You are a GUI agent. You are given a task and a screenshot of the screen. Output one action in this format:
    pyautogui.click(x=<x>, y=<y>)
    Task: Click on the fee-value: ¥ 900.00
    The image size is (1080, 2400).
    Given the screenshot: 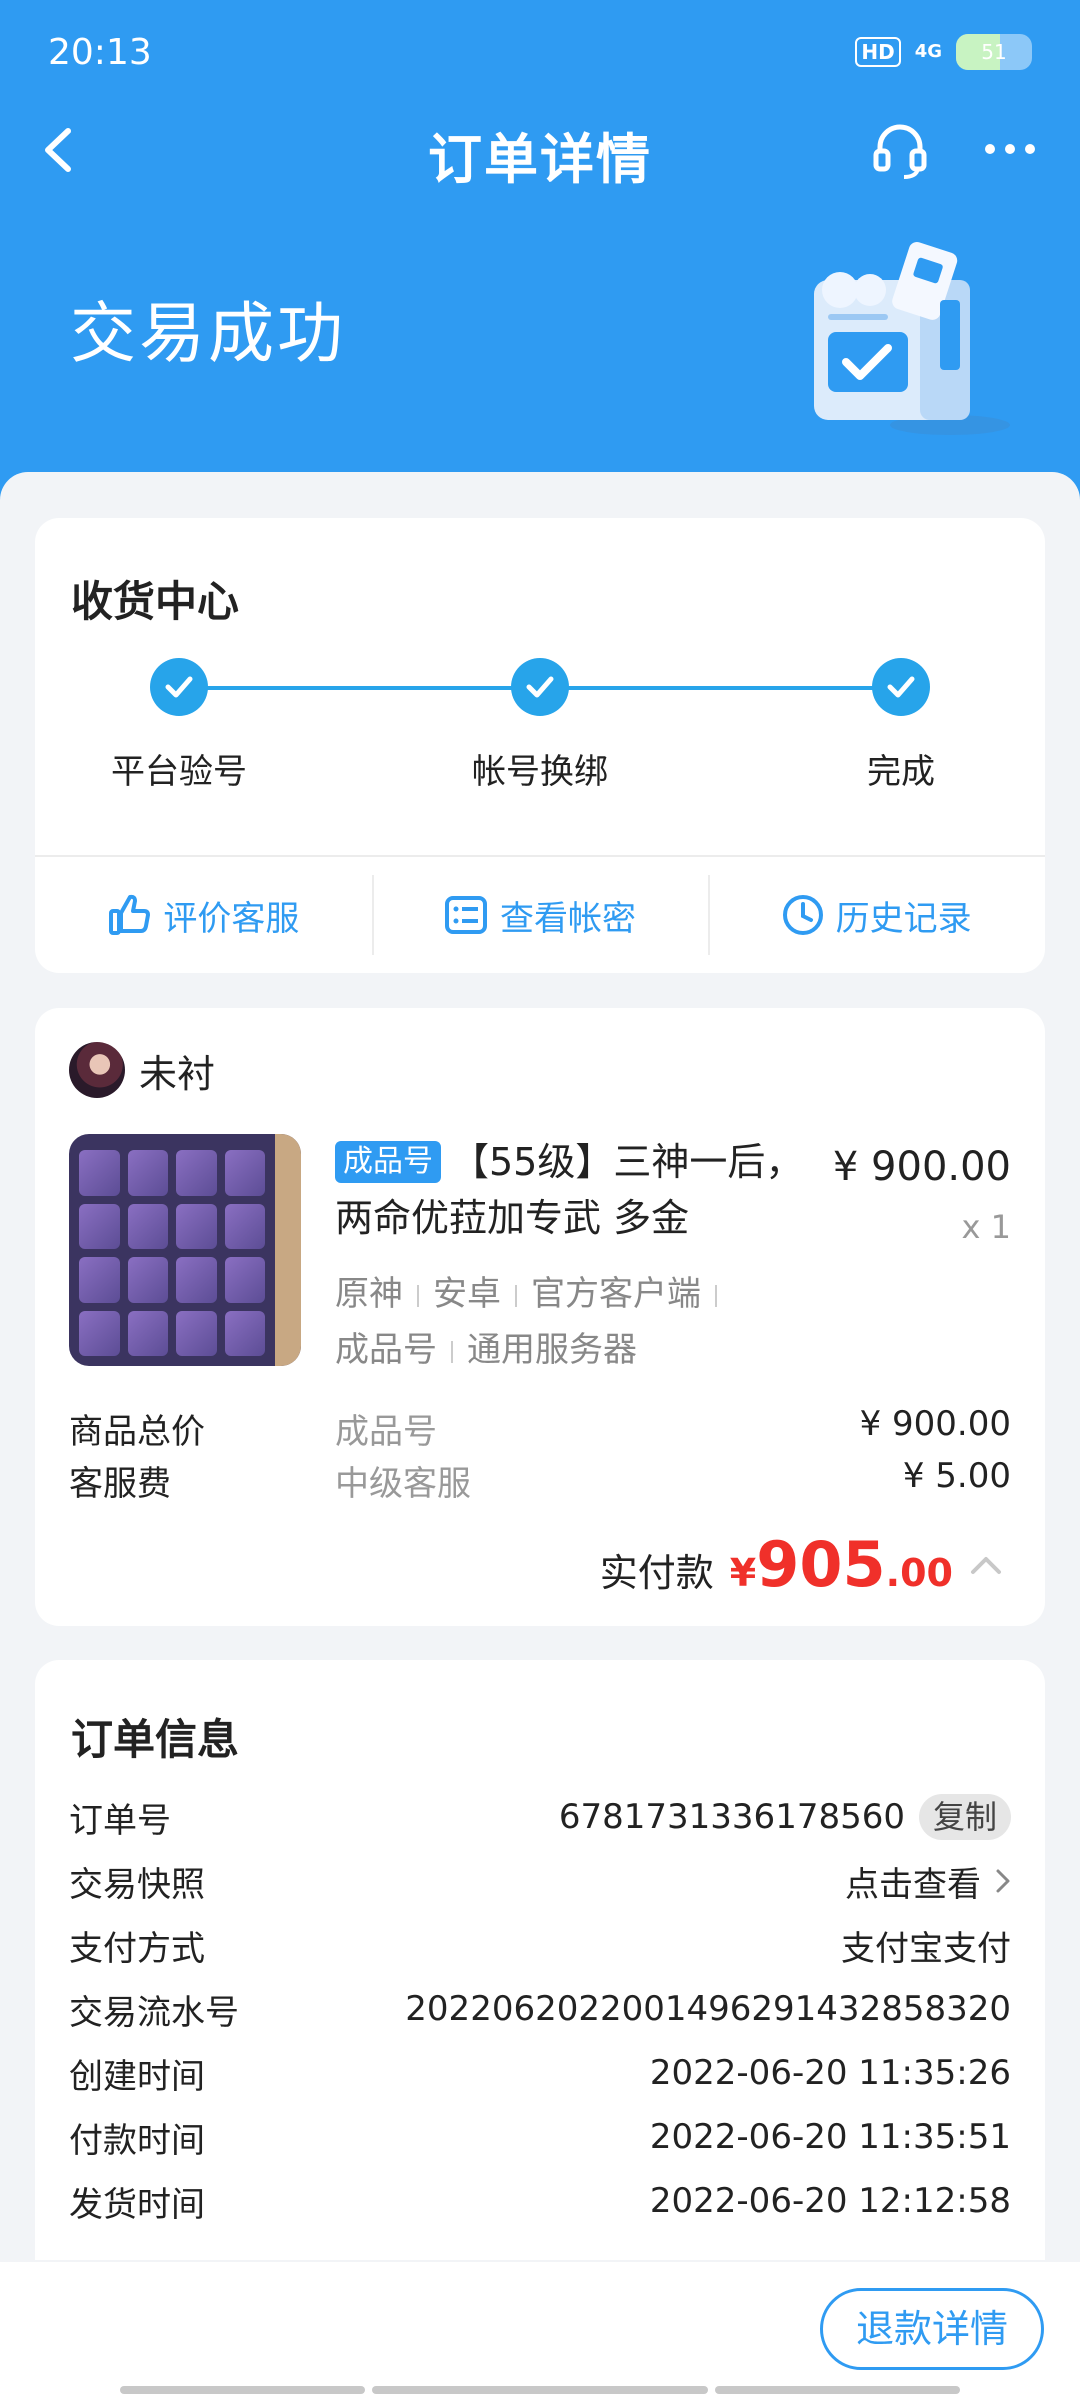 What is the action you would take?
    pyautogui.click(x=935, y=1424)
    